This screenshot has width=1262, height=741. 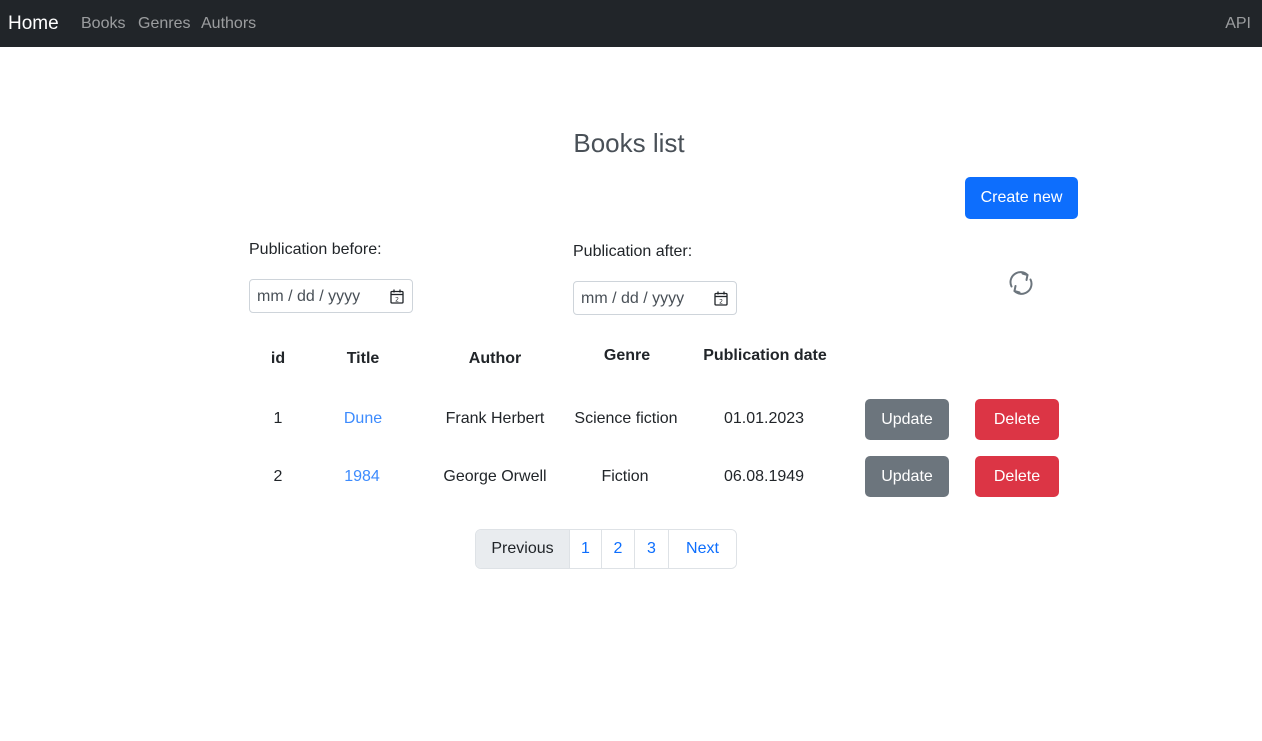 What do you see at coordinates (764, 418) in the screenshot?
I see `cell-publication-date: 01.01.2023` at bounding box center [764, 418].